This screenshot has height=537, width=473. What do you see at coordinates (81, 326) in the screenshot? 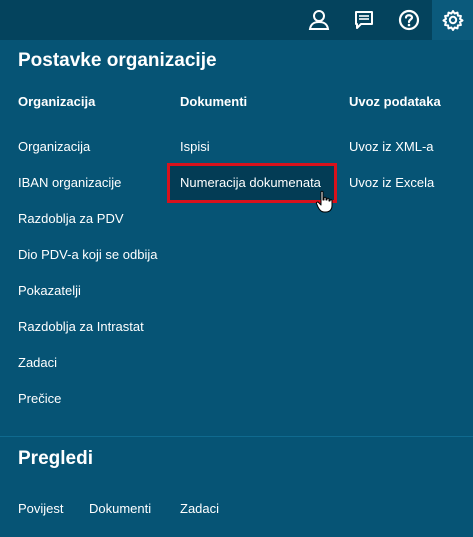
I see `menu-item-razdoblja-intrastat: Razdoblja za Intrastat` at bounding box center [81, 326].